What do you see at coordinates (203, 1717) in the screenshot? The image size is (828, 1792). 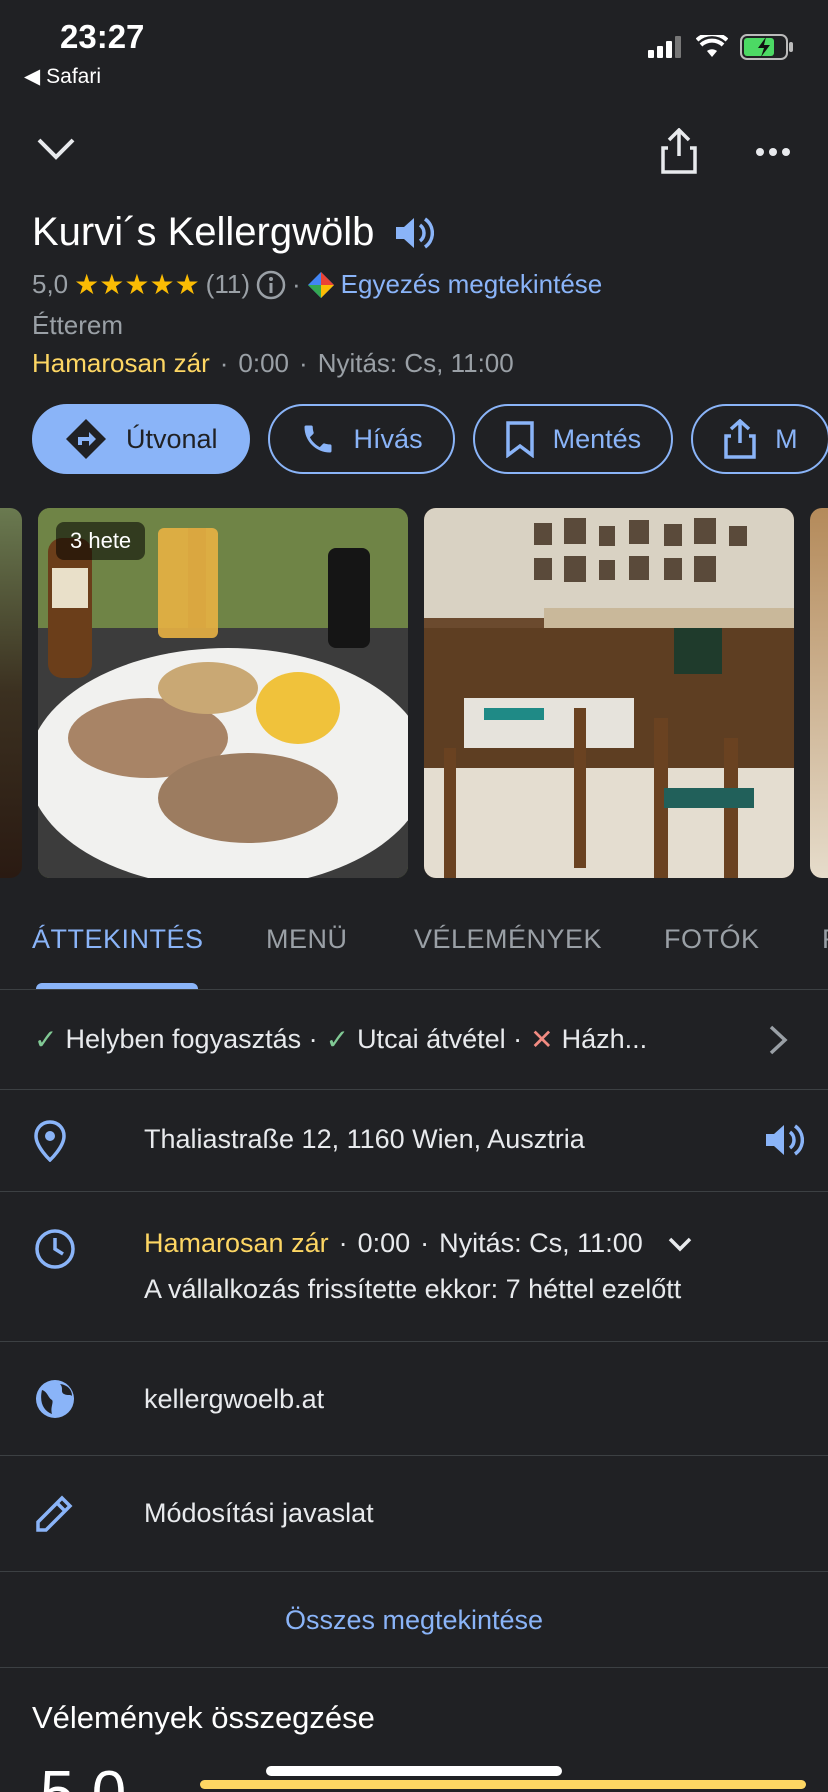 I see `reviews-summary-title: Vélemények összegzése` at bounding box center [203, 1717].